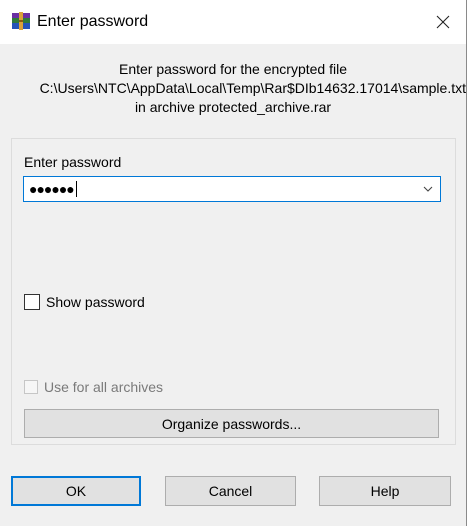 The image size is (468, 526). I want to click on ok-button: OK, so click(76, 491).